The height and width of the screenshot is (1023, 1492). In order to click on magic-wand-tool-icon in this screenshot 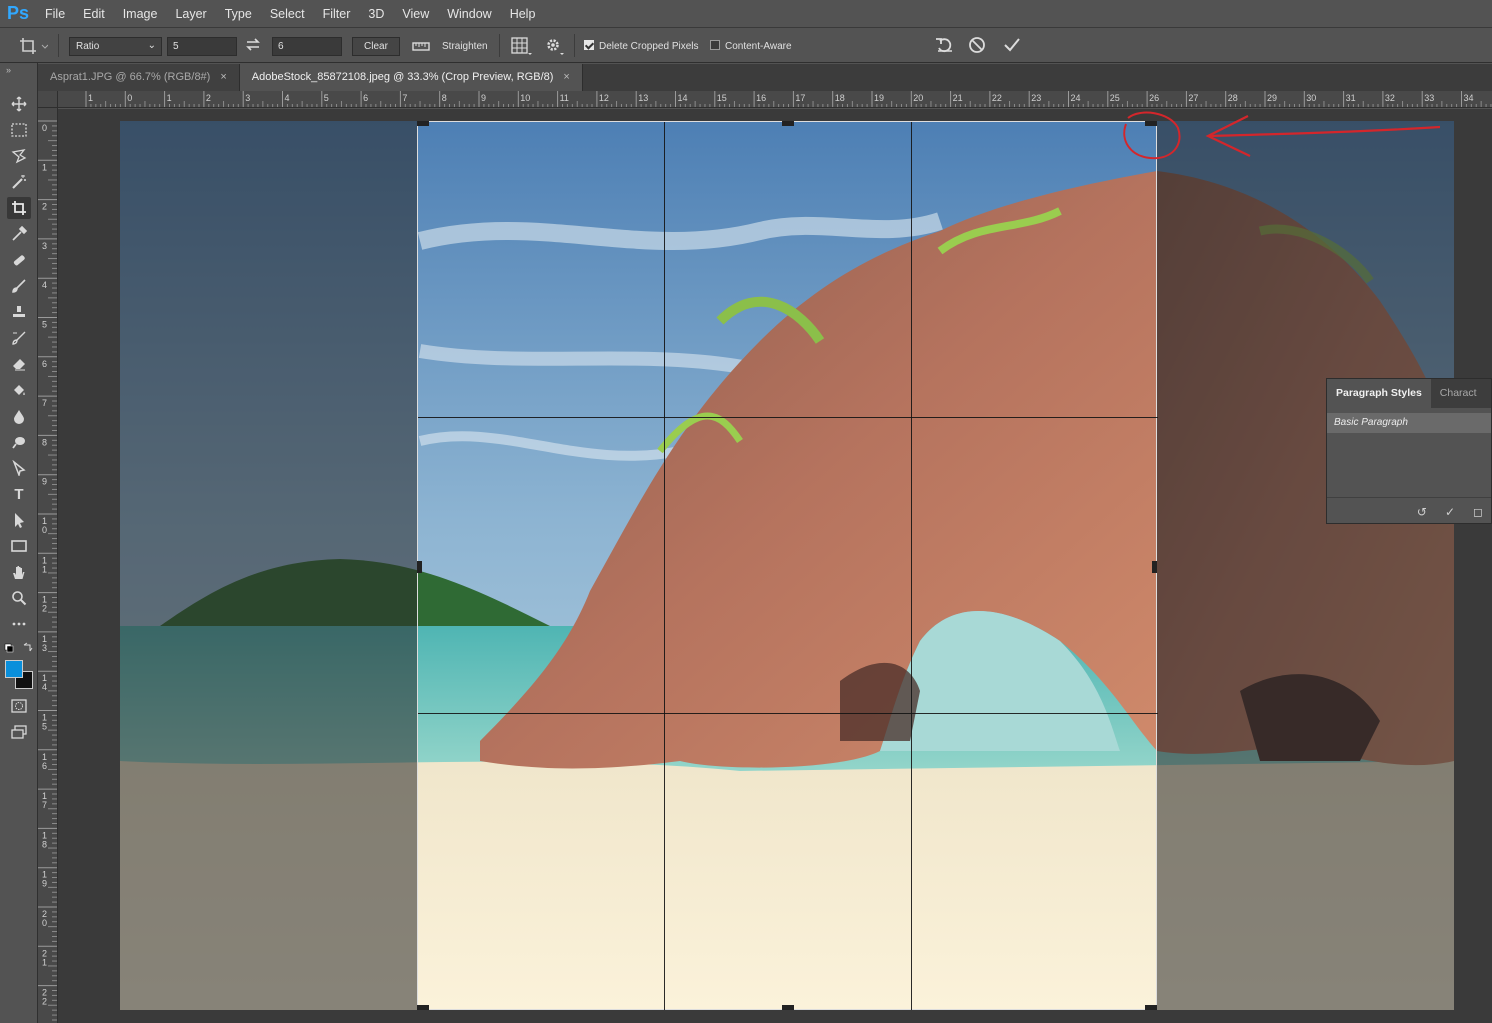, I will do `click(19, 182)`.